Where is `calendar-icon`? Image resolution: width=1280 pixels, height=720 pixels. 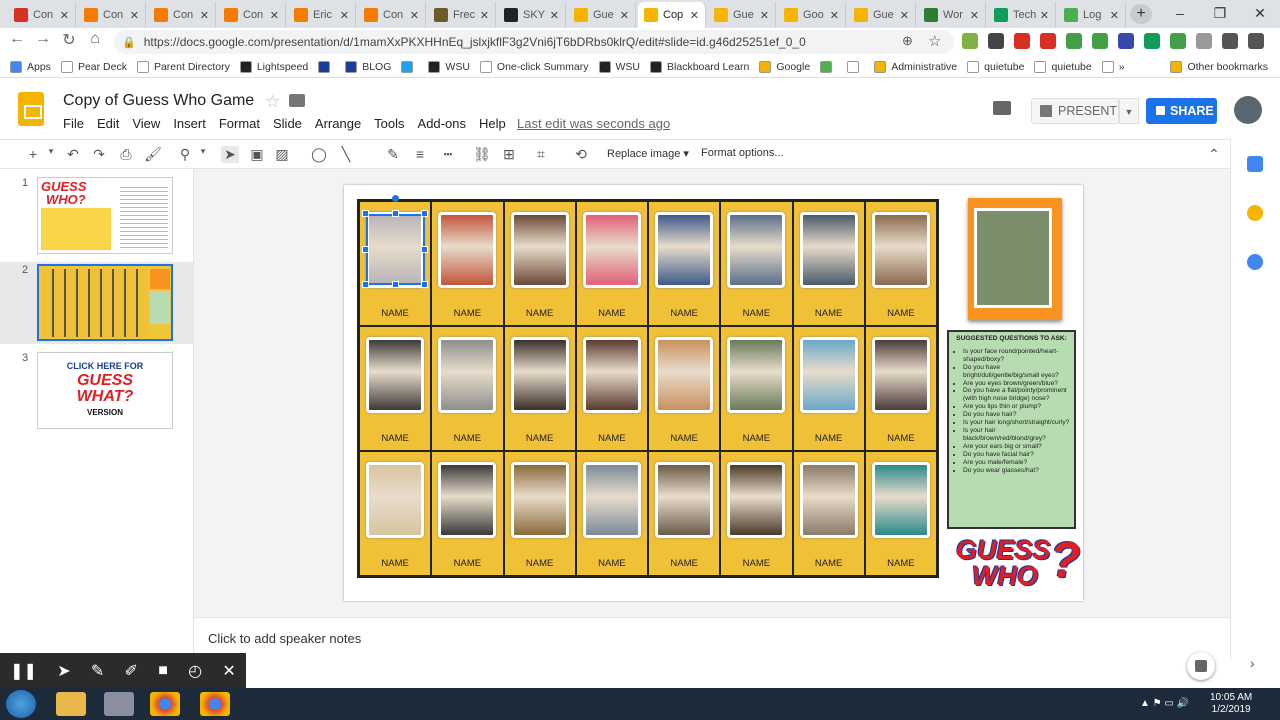
calendar-icon is located at coordinates (1255, 164).